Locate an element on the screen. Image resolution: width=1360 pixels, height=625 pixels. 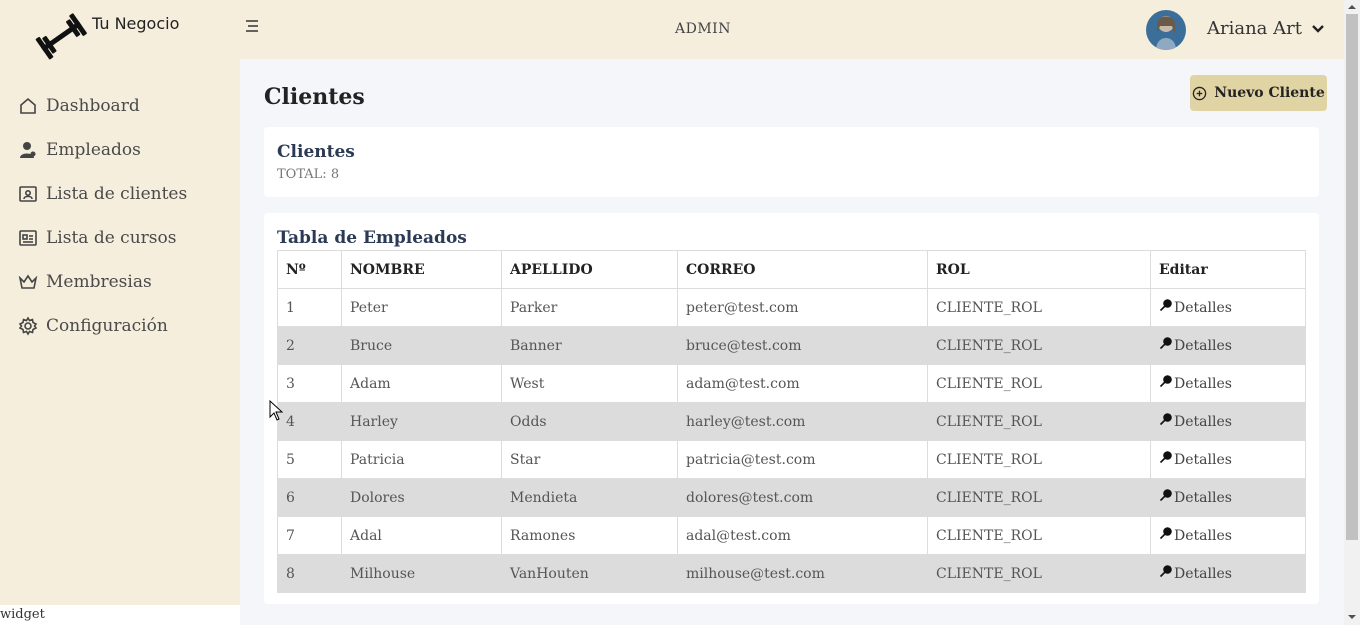
sidebar-item-label: Empleados is located at coordinates (93, 150).